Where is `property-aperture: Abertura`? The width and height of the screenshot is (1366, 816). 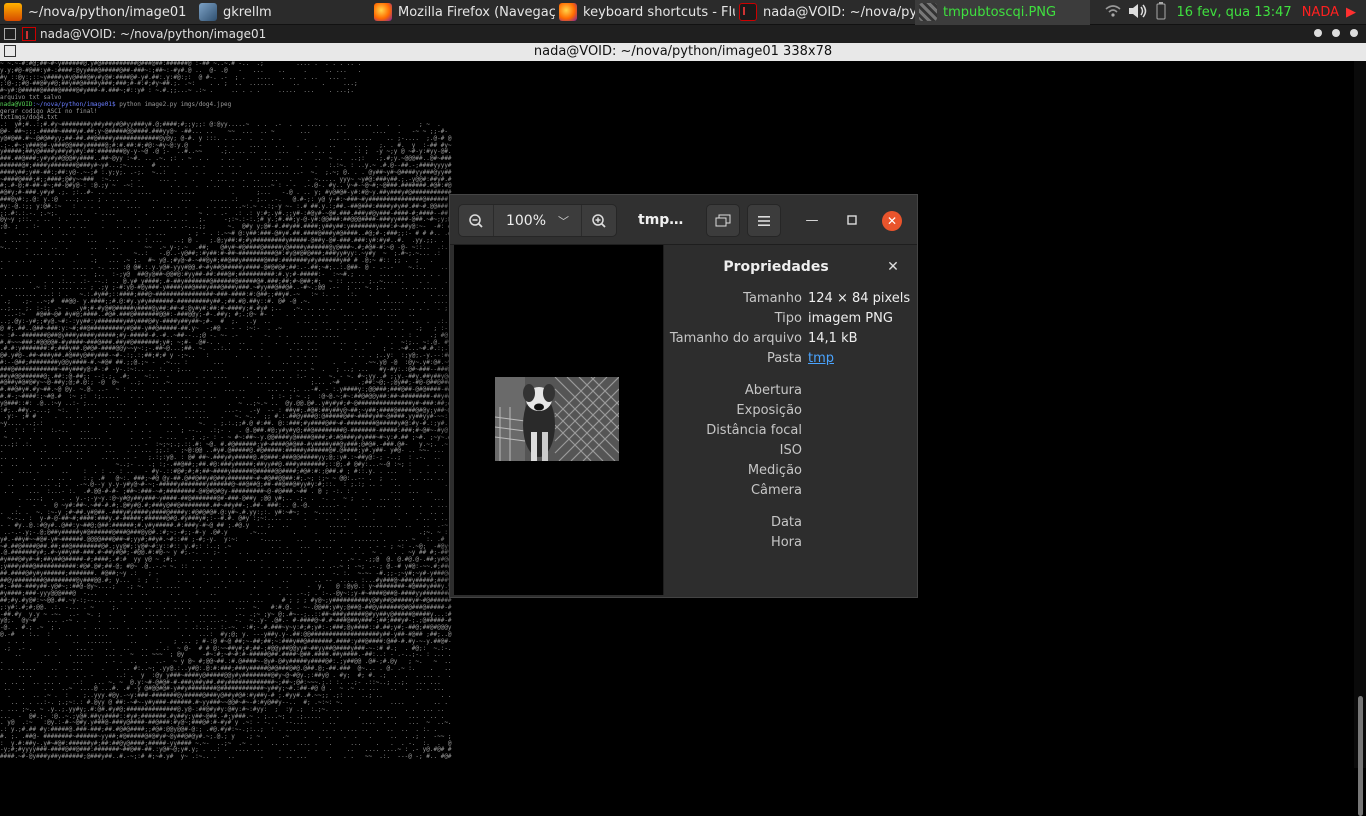 property-aperture: Abertura is located at coordinates (790, 392).